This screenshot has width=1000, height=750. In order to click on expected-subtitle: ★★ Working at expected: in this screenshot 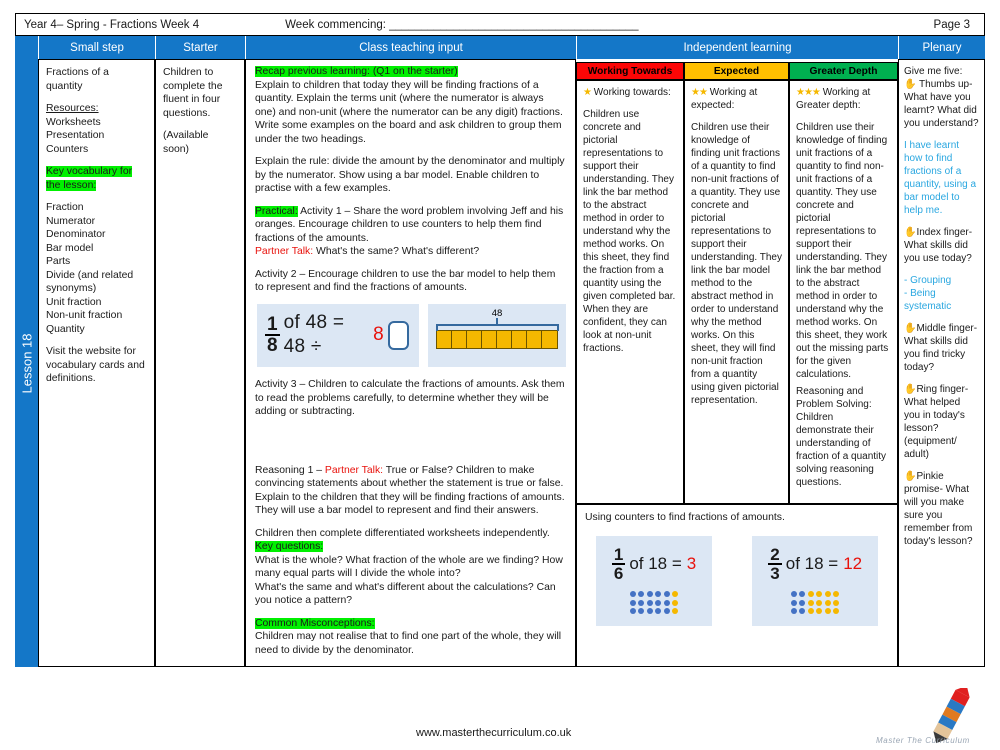, I will do `click(724, 99)`.